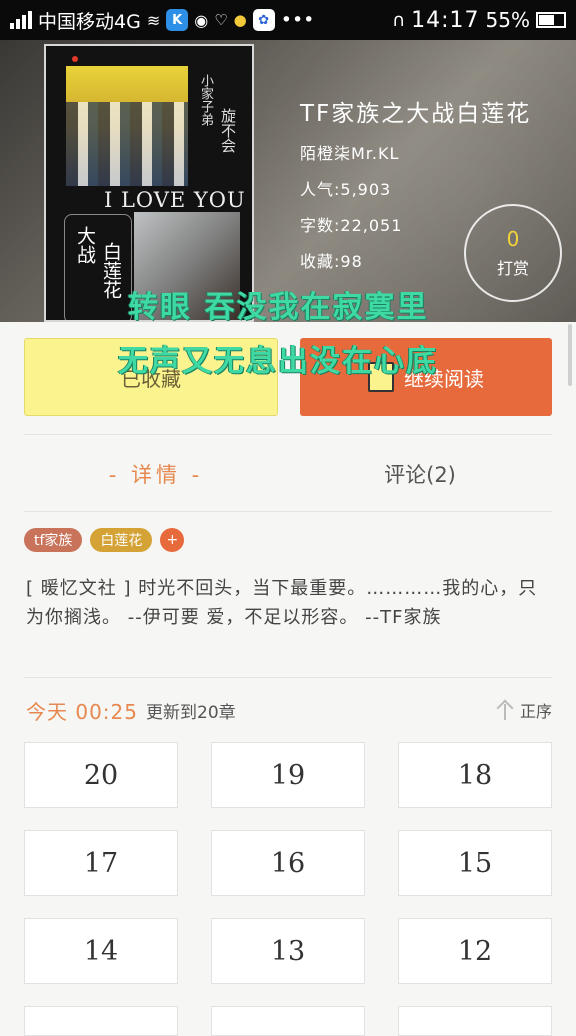  Describe the element at coordinates (172, 540) in the screenshot. I see `add-tag-button: +` at that location.